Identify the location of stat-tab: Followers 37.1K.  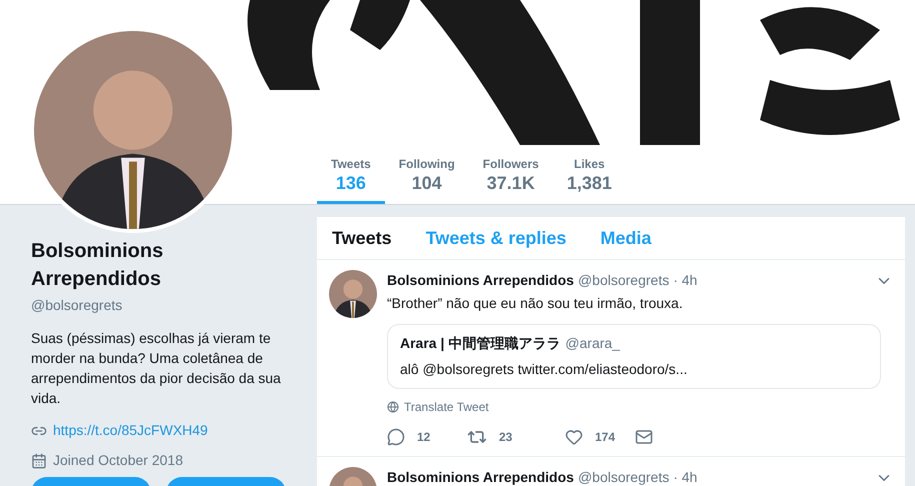
(510, 174).